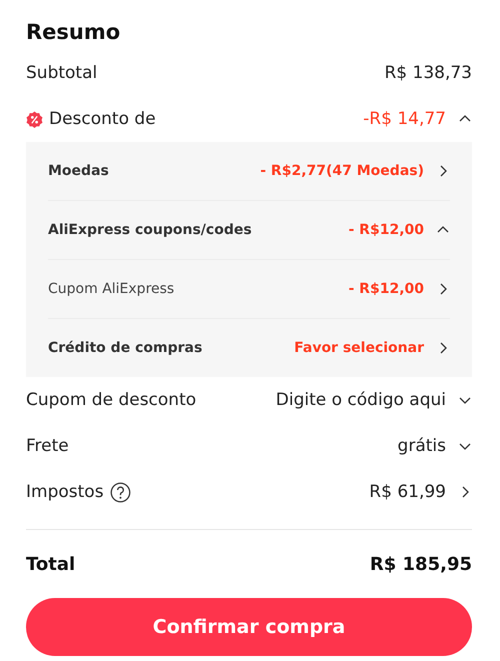 The image size is (500, 661). I want to click on row-label: Frete, so click(47, 446).